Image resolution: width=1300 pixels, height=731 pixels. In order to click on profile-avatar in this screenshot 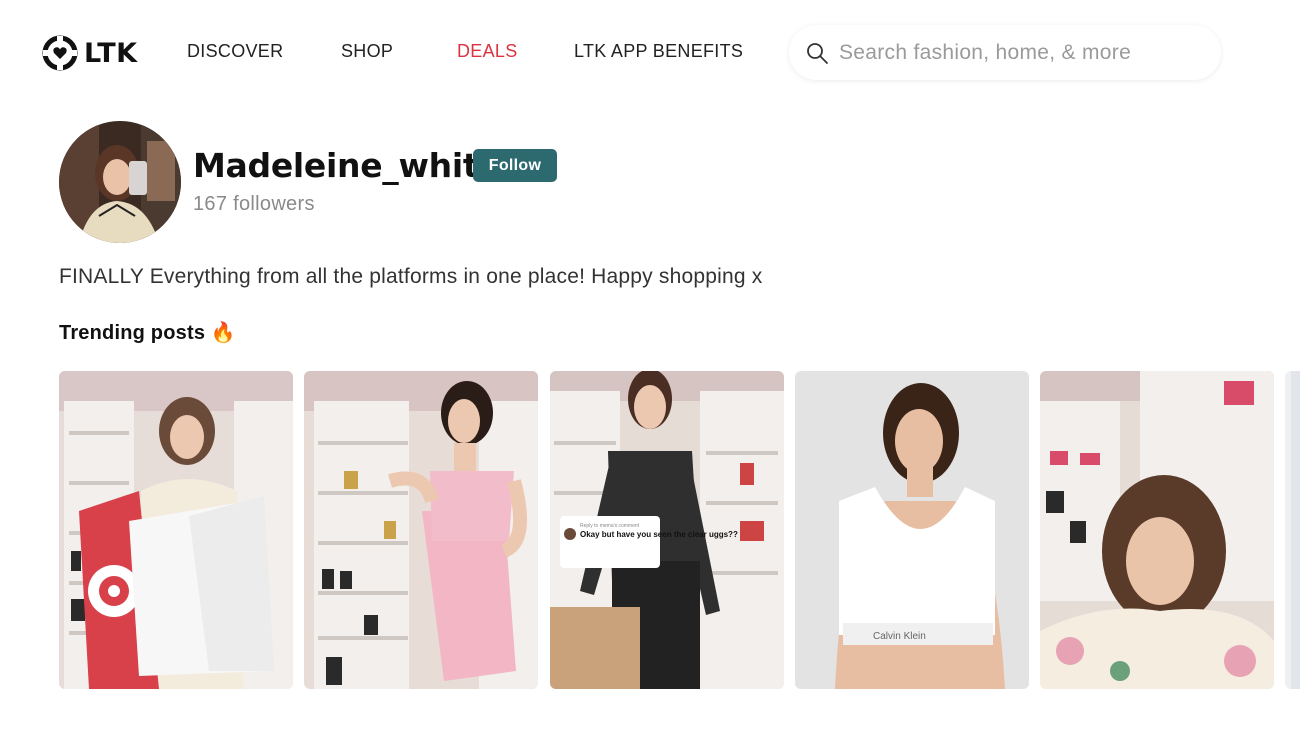, I will do `click(120, 182)`.